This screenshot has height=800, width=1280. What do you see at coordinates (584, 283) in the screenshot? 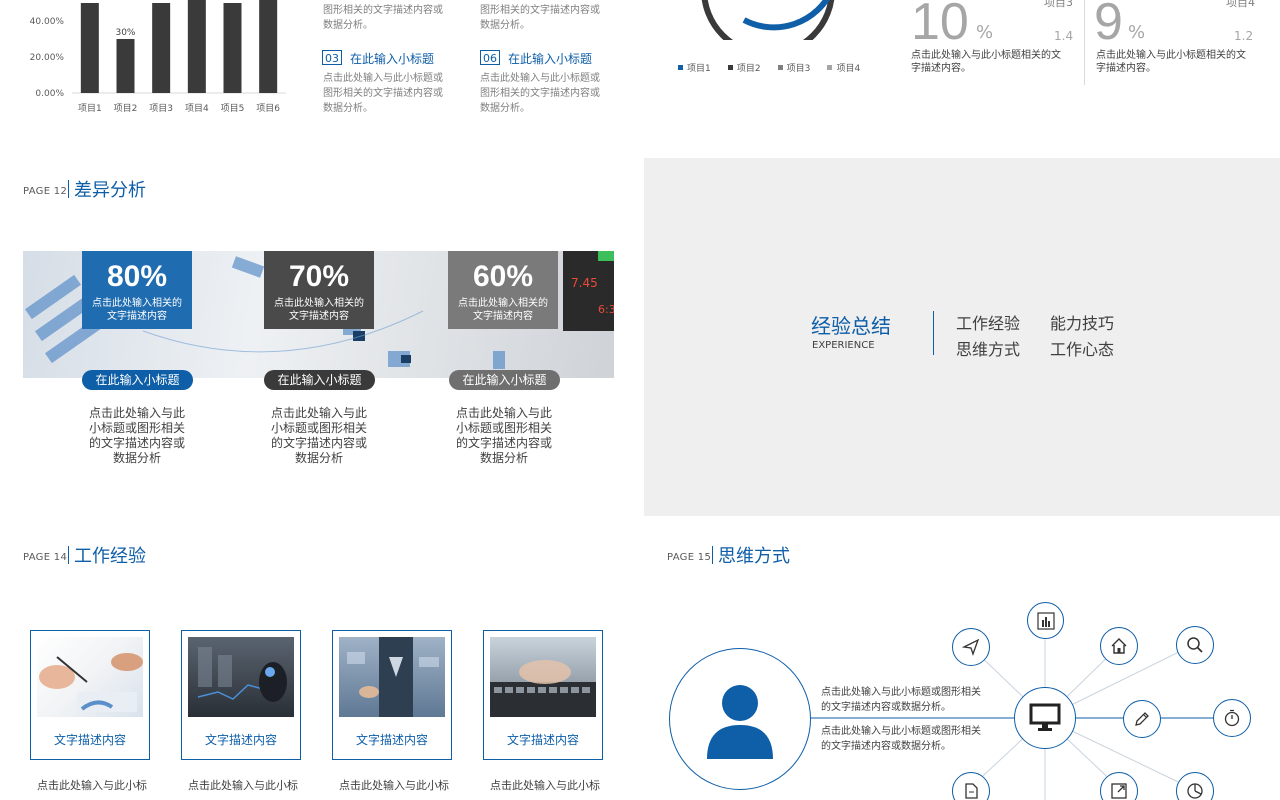
I see `svg-text: 7.45` at bounding box center [584, 283].